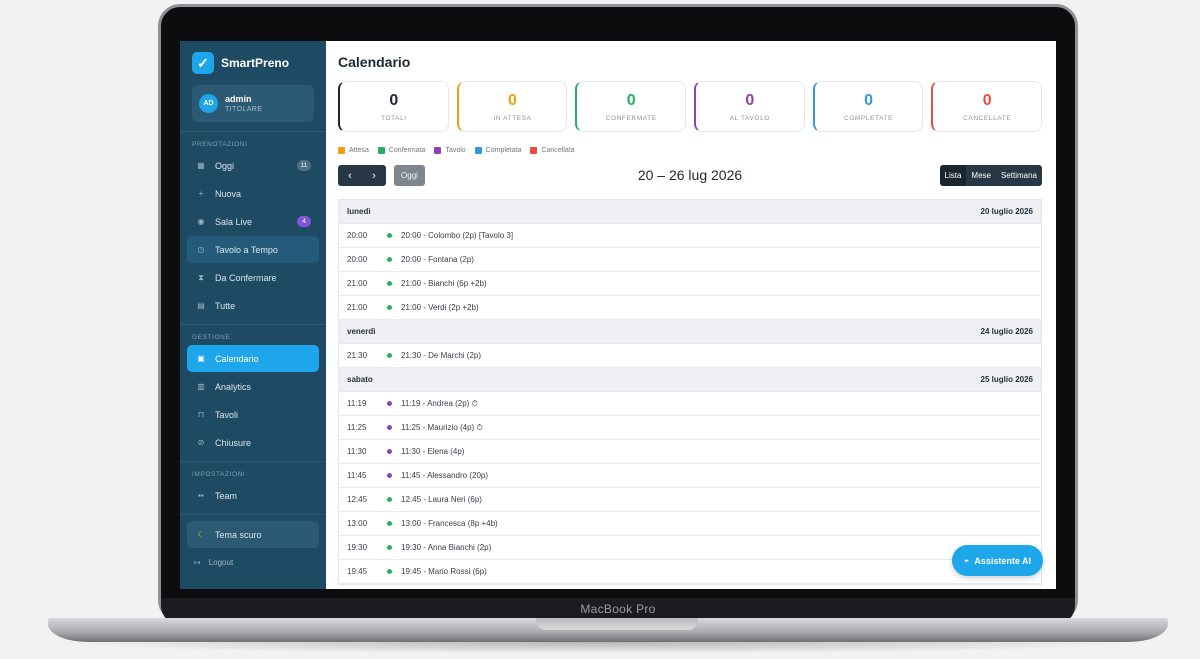 The width and height of the screenshot is (1200, 659). Describe the element at coordinates (457, 235) in the screenshot. I see `event-title: 20:00 - Colombo (2p) [Tavolo 3]` at that location.